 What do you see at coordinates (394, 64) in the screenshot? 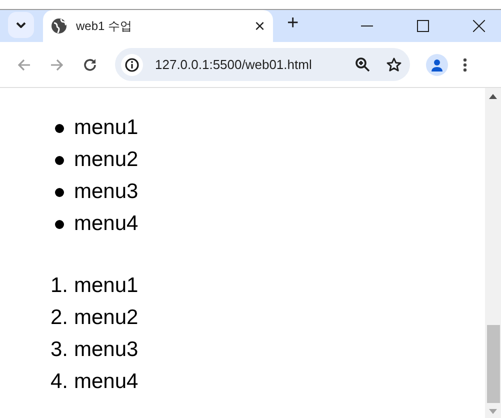
I see `star-icon` at bounding box center [394, 64].